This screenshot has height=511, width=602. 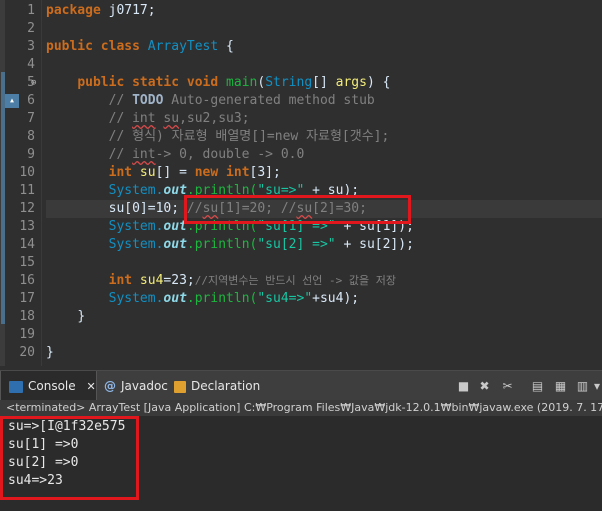 What do you see at coordinates (537, 386) in the screenshot?
I see `clear-console-icon: ▤` at bounding box center [537, 386].